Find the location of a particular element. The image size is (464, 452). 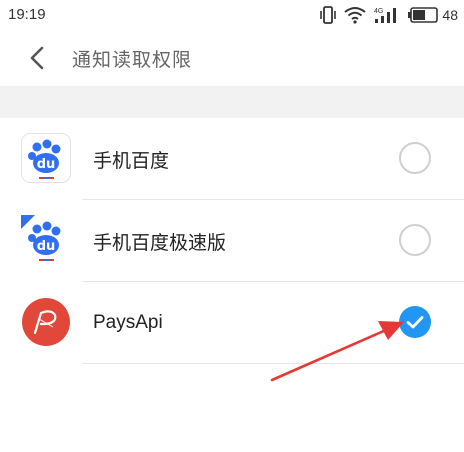

app-name: 手机百度极速版 is located at coordinates (160, 243).